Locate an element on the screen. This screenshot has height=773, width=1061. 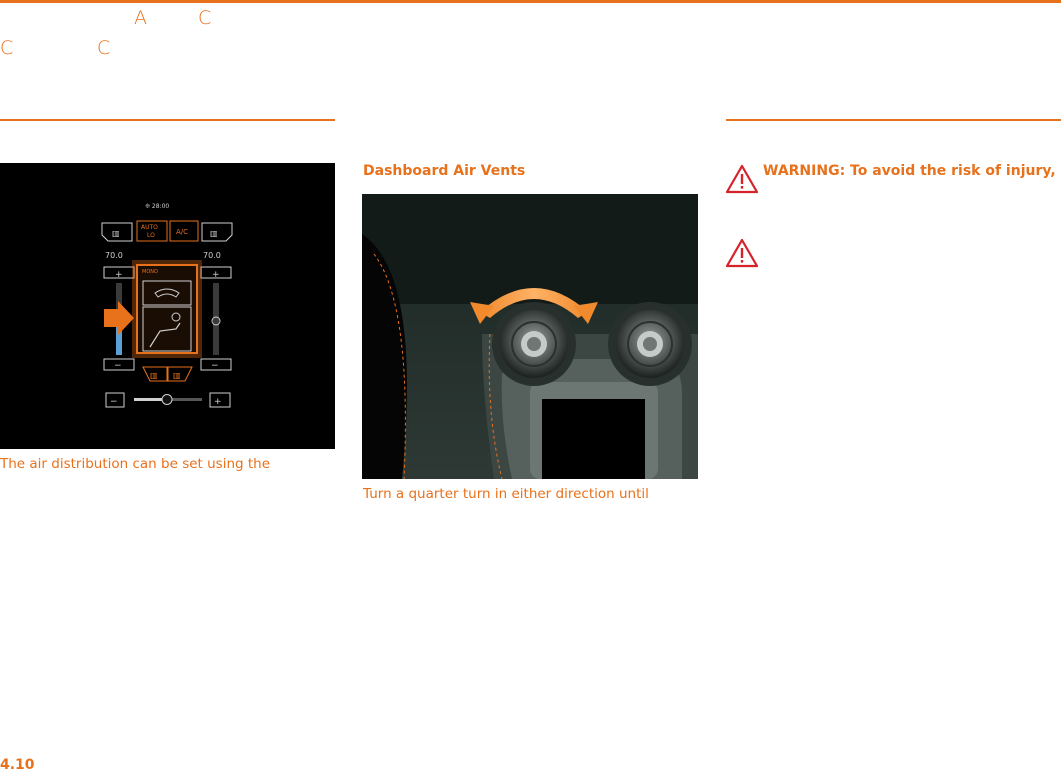
fan-readout: ❊ 28:00 is located at coordinates (157, 206).